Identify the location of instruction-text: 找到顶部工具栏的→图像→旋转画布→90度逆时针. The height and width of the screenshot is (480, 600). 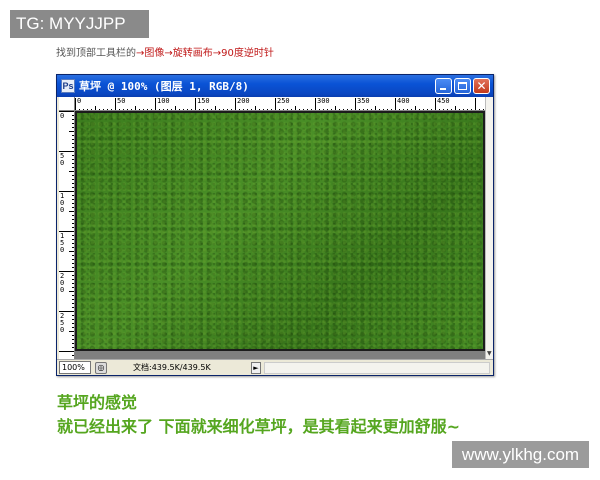
(165, 51).